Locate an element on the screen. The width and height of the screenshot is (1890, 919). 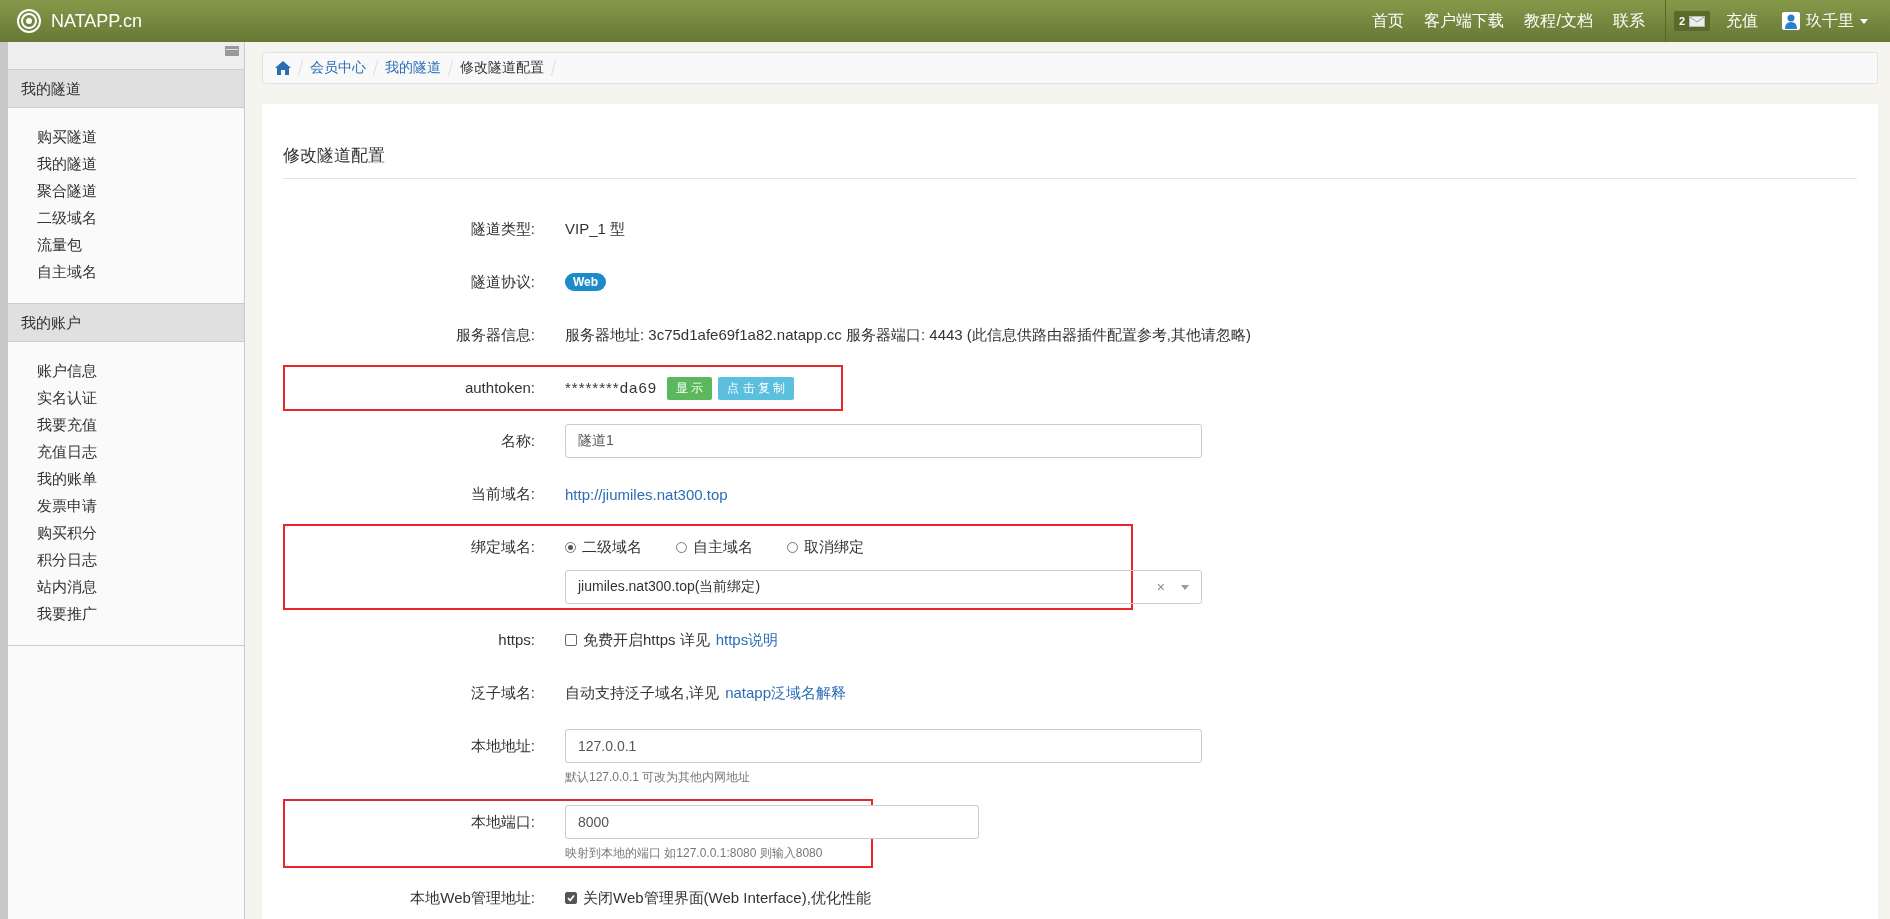
field-label: https: is located at coordinates (516, 640).